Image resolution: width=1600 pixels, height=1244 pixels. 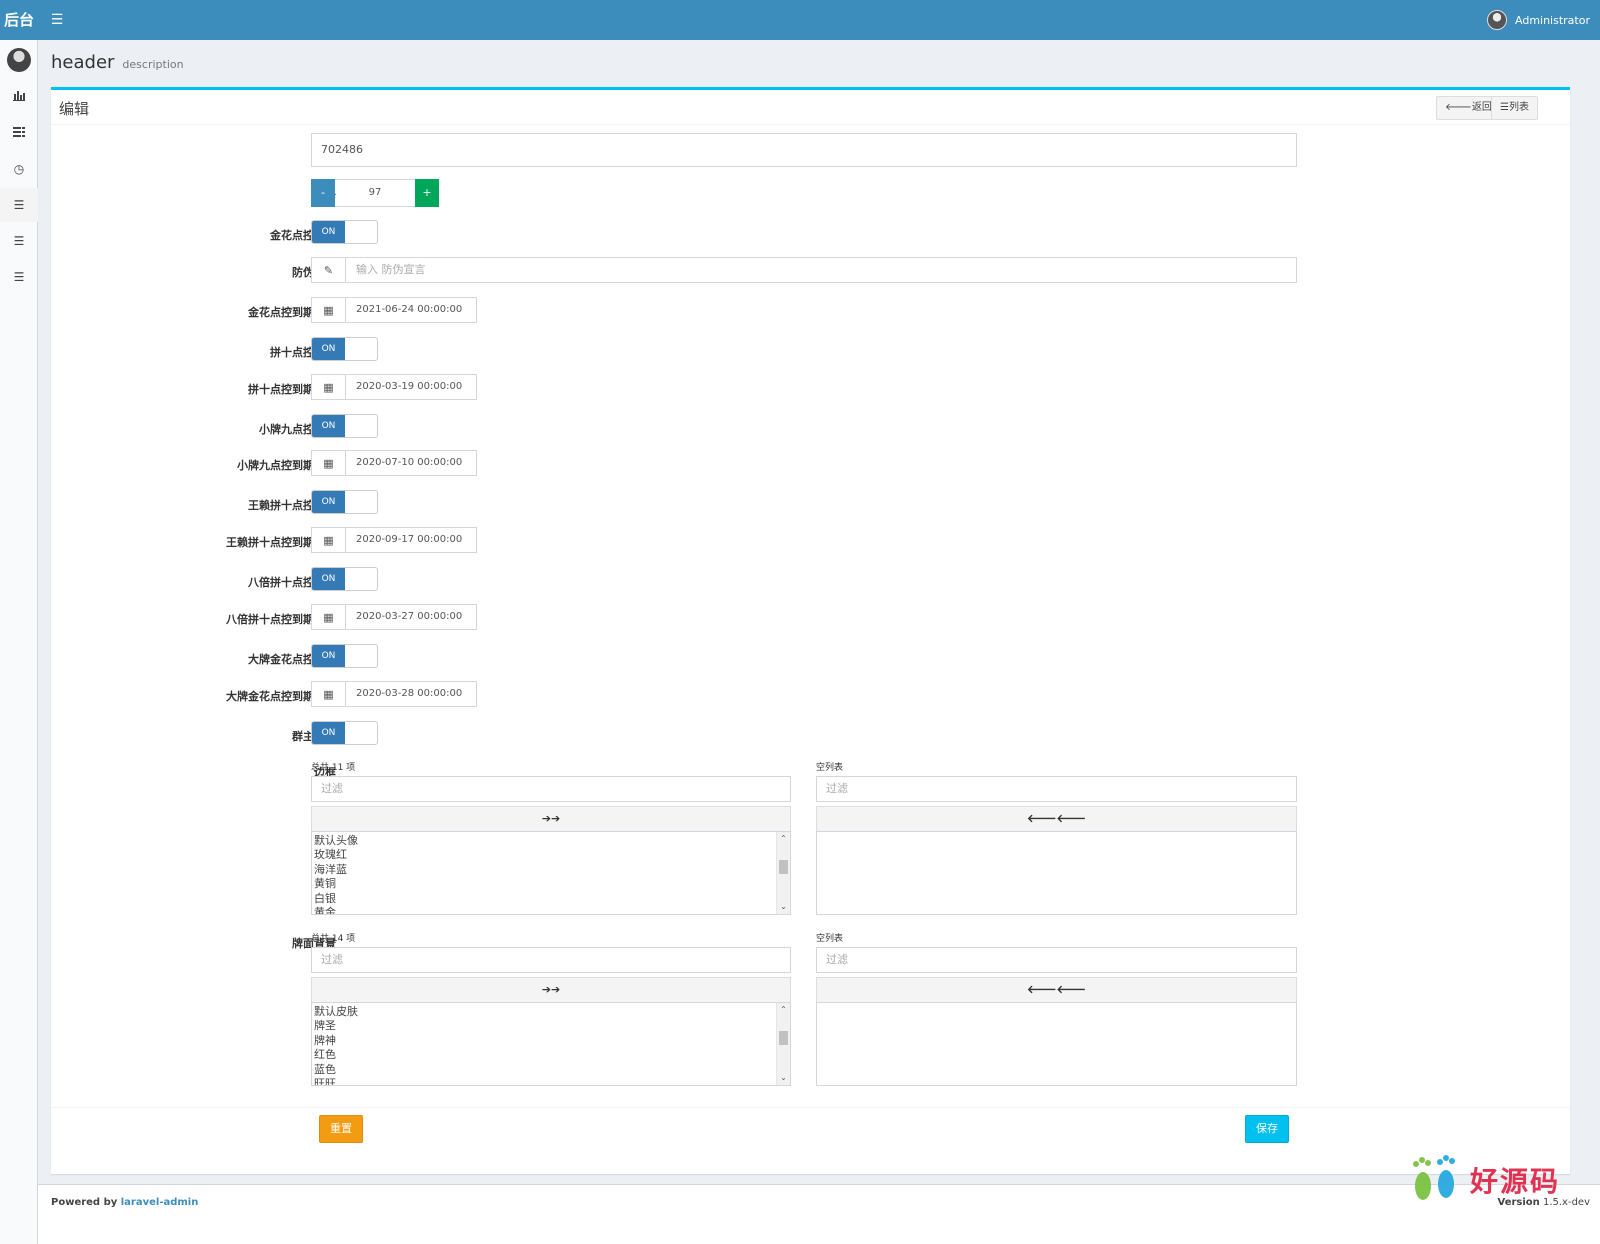 What do you see at coordinates (1552, 20) in the screenshot?
I see `user-name: Administrator` at bounding box center [1552, 20].